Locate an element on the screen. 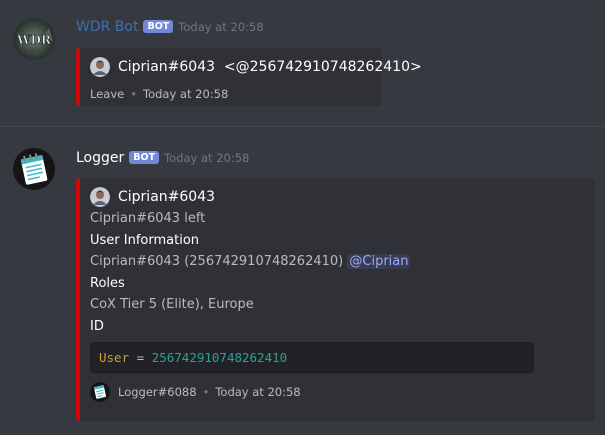  username: Logger is located at coordinates (100, 158).